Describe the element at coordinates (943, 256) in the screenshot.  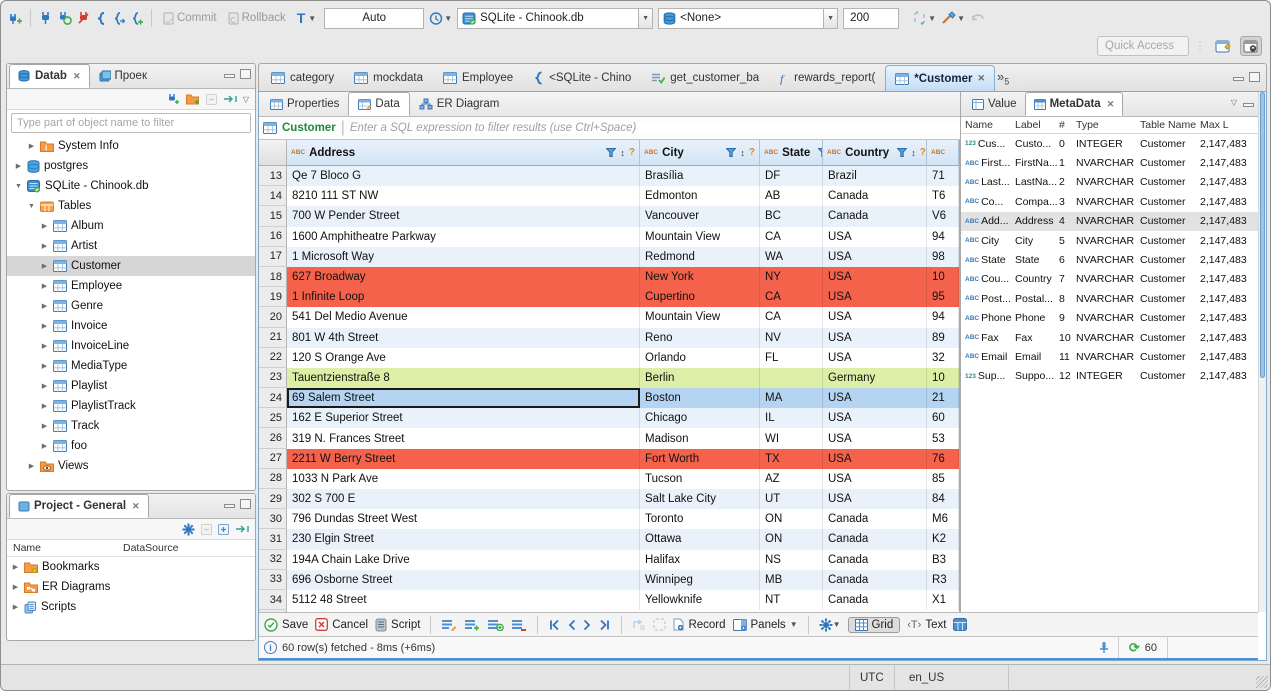
I see `cell-postal: 98` at that location.